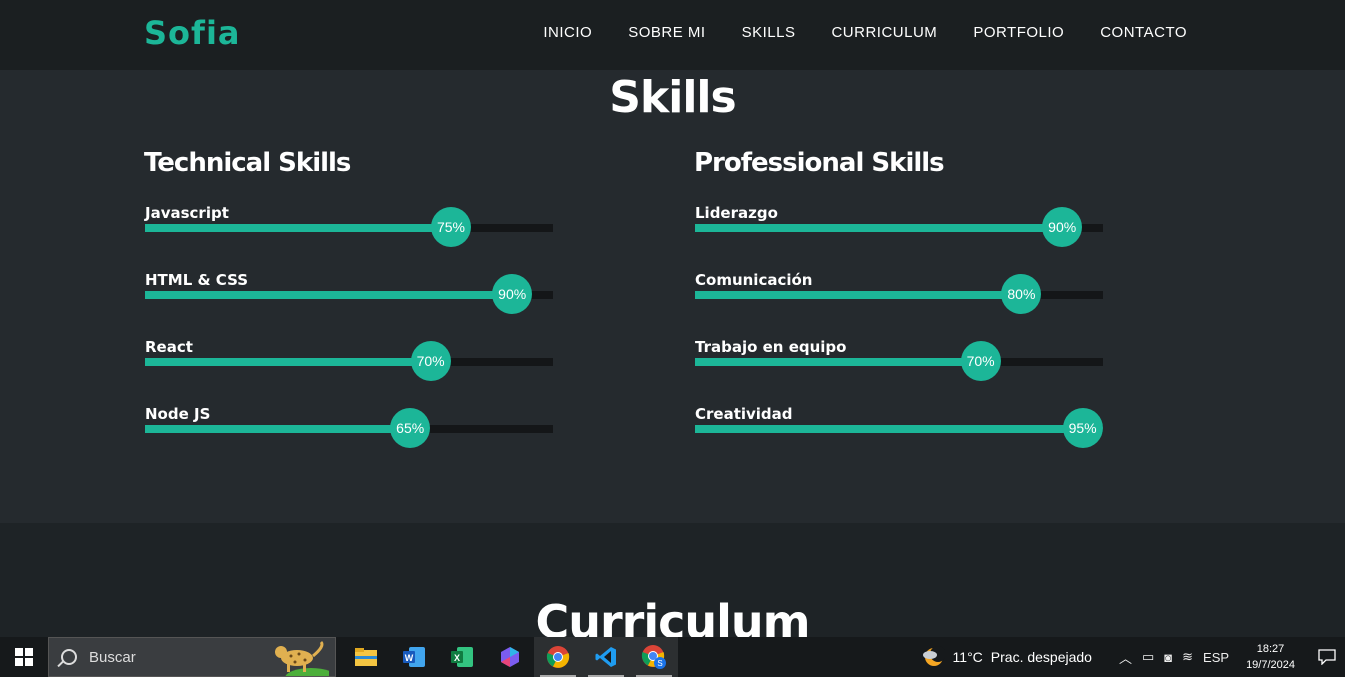 The height and width of the screenshot is (677, 1345). I want to click on skill-name: React, so click(169, 347).